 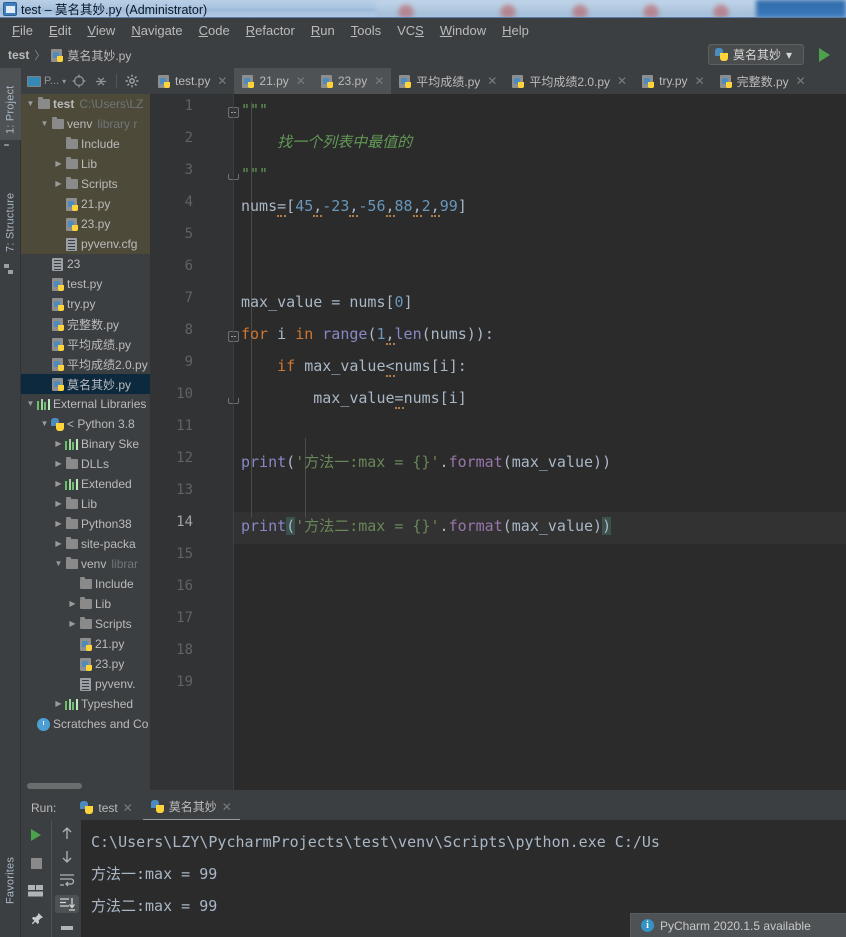 I want to click on editor-tab-try.py: try.py ✕, so click(x=673, y=81).